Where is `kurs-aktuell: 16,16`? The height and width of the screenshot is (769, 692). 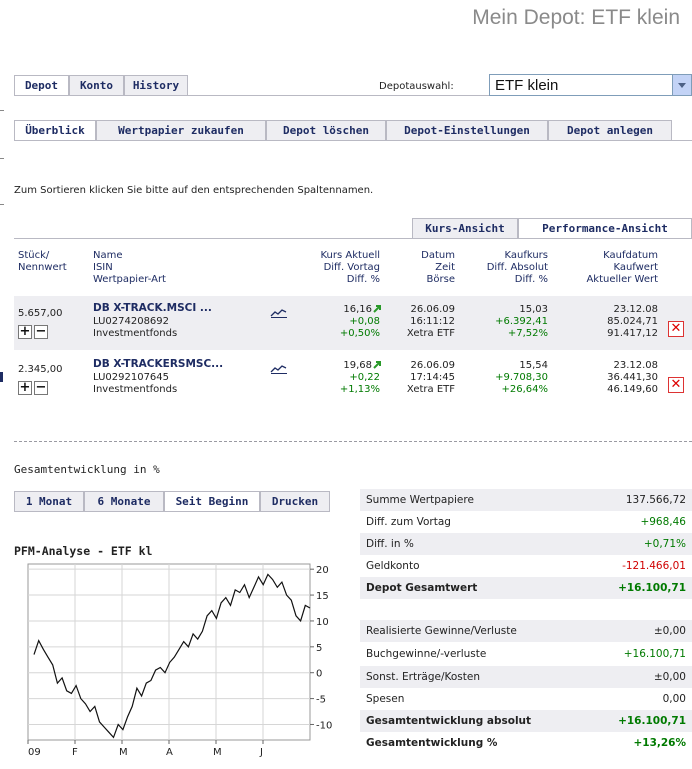 kurs-aktuell: 16,16 is located at coordinates (357, 309).